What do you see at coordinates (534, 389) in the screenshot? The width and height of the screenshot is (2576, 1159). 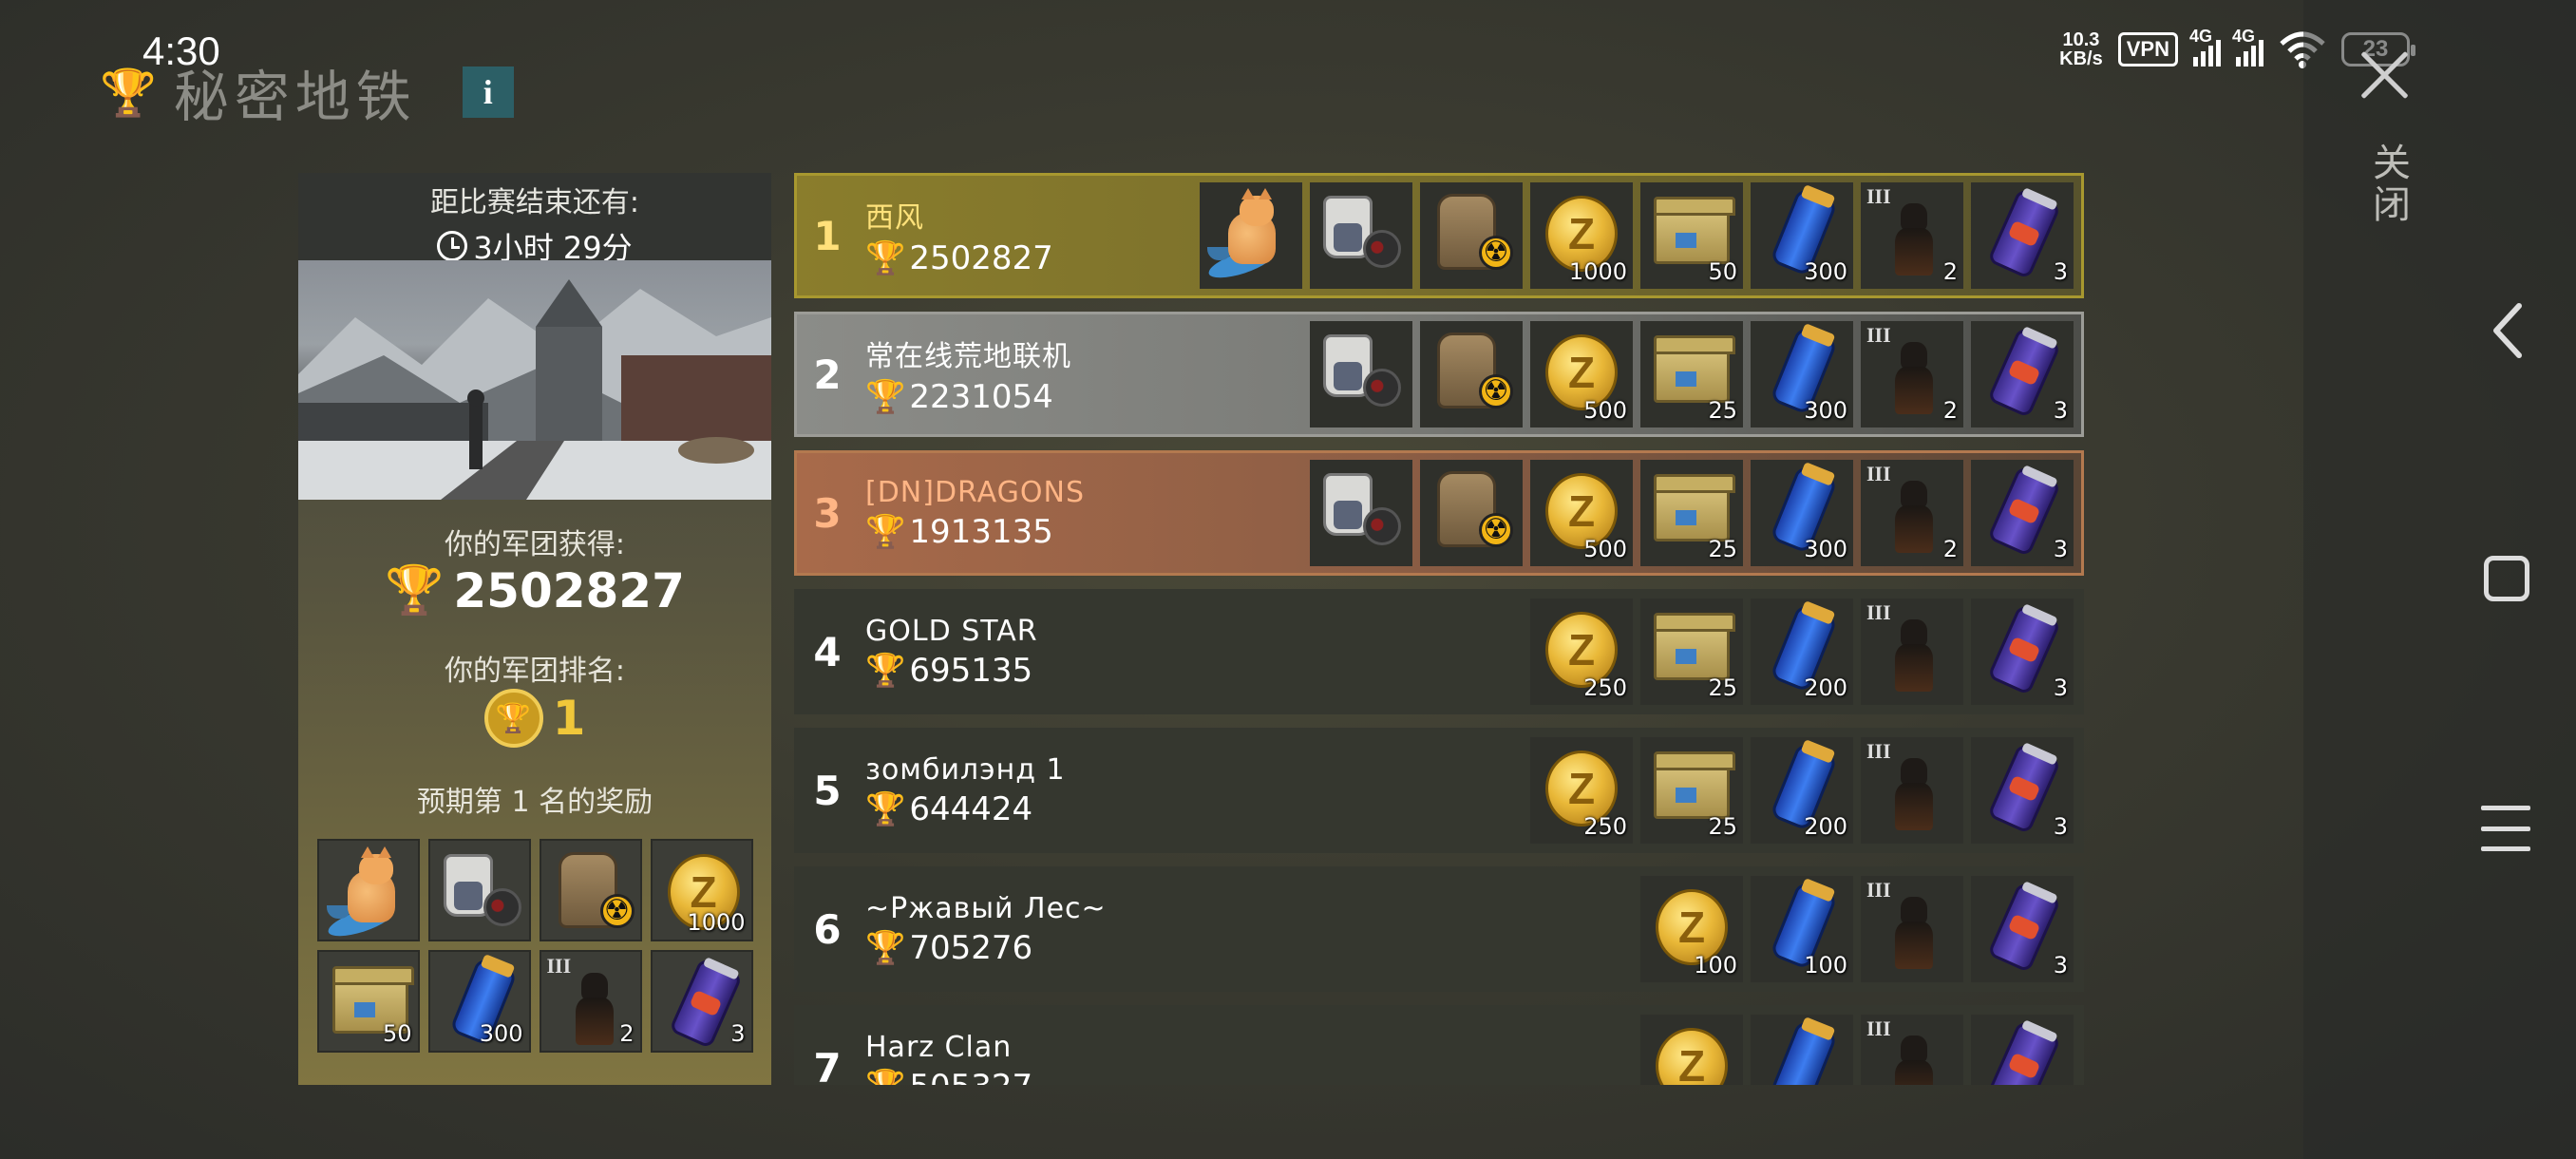 I see `city-scene-illustration` at bounding box center [534, 389].